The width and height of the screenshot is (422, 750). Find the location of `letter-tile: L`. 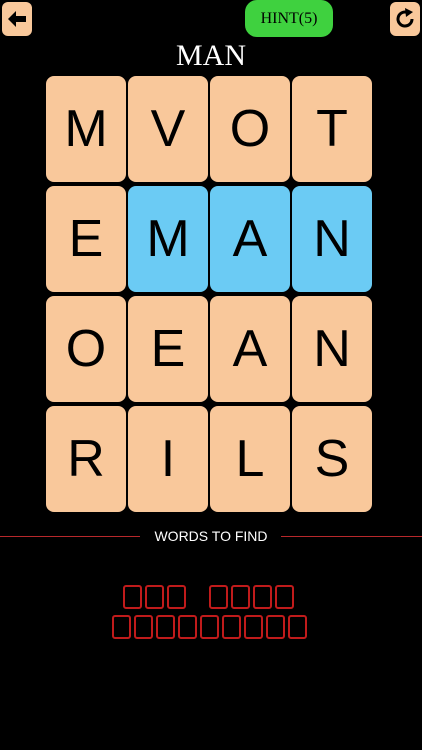

letter-tile: L is located at coordinates (250, 459).